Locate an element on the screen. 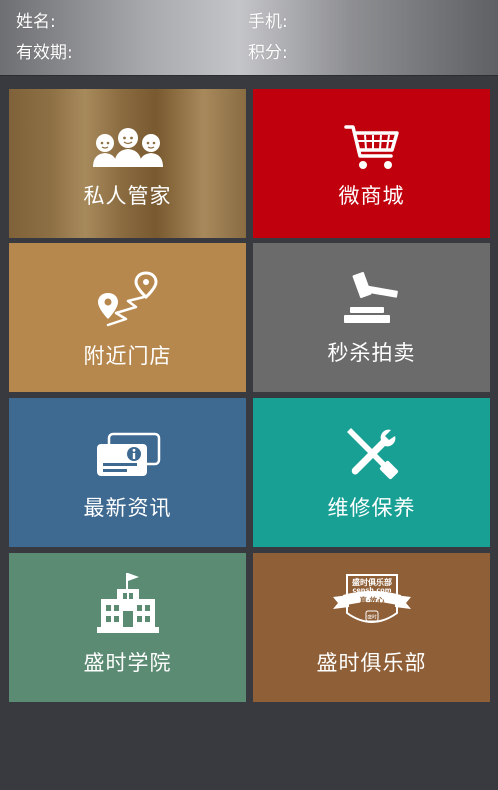  tile-academy: 盛时学院 is located at coordinates (127, 627).